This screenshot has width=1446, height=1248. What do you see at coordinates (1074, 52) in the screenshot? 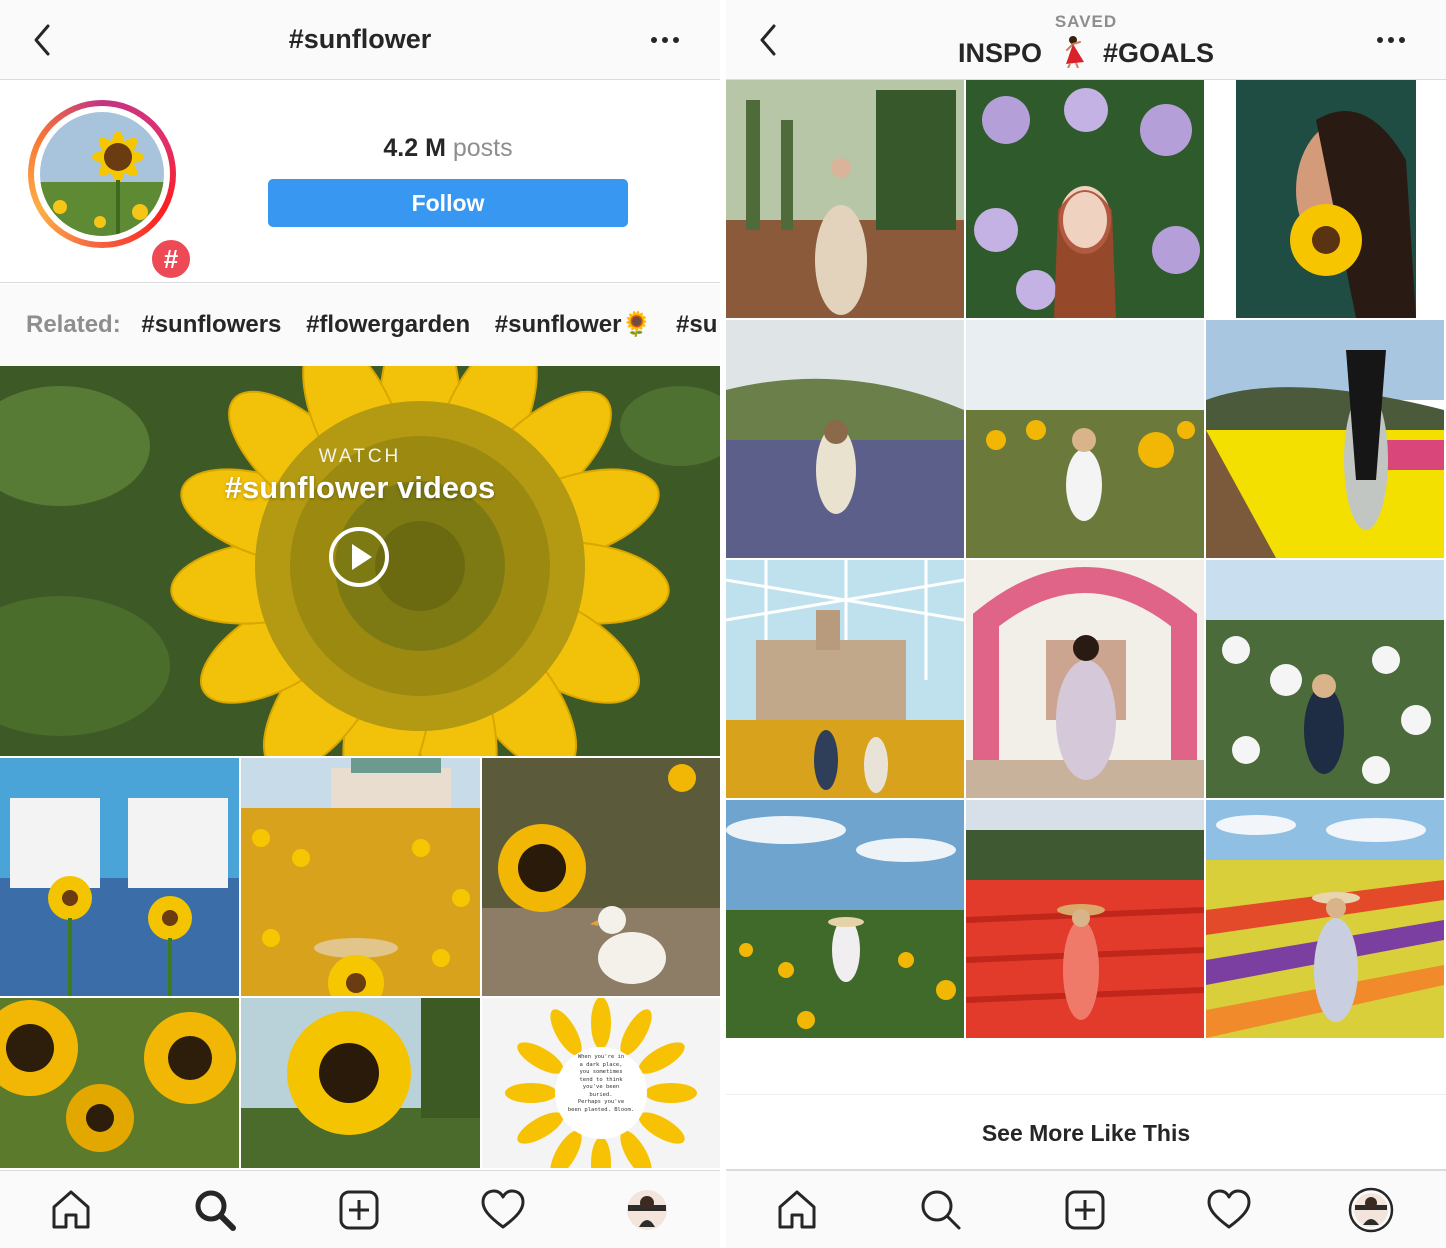
I see `dancer-emoji-icon` at bounding box center [1074, 52].